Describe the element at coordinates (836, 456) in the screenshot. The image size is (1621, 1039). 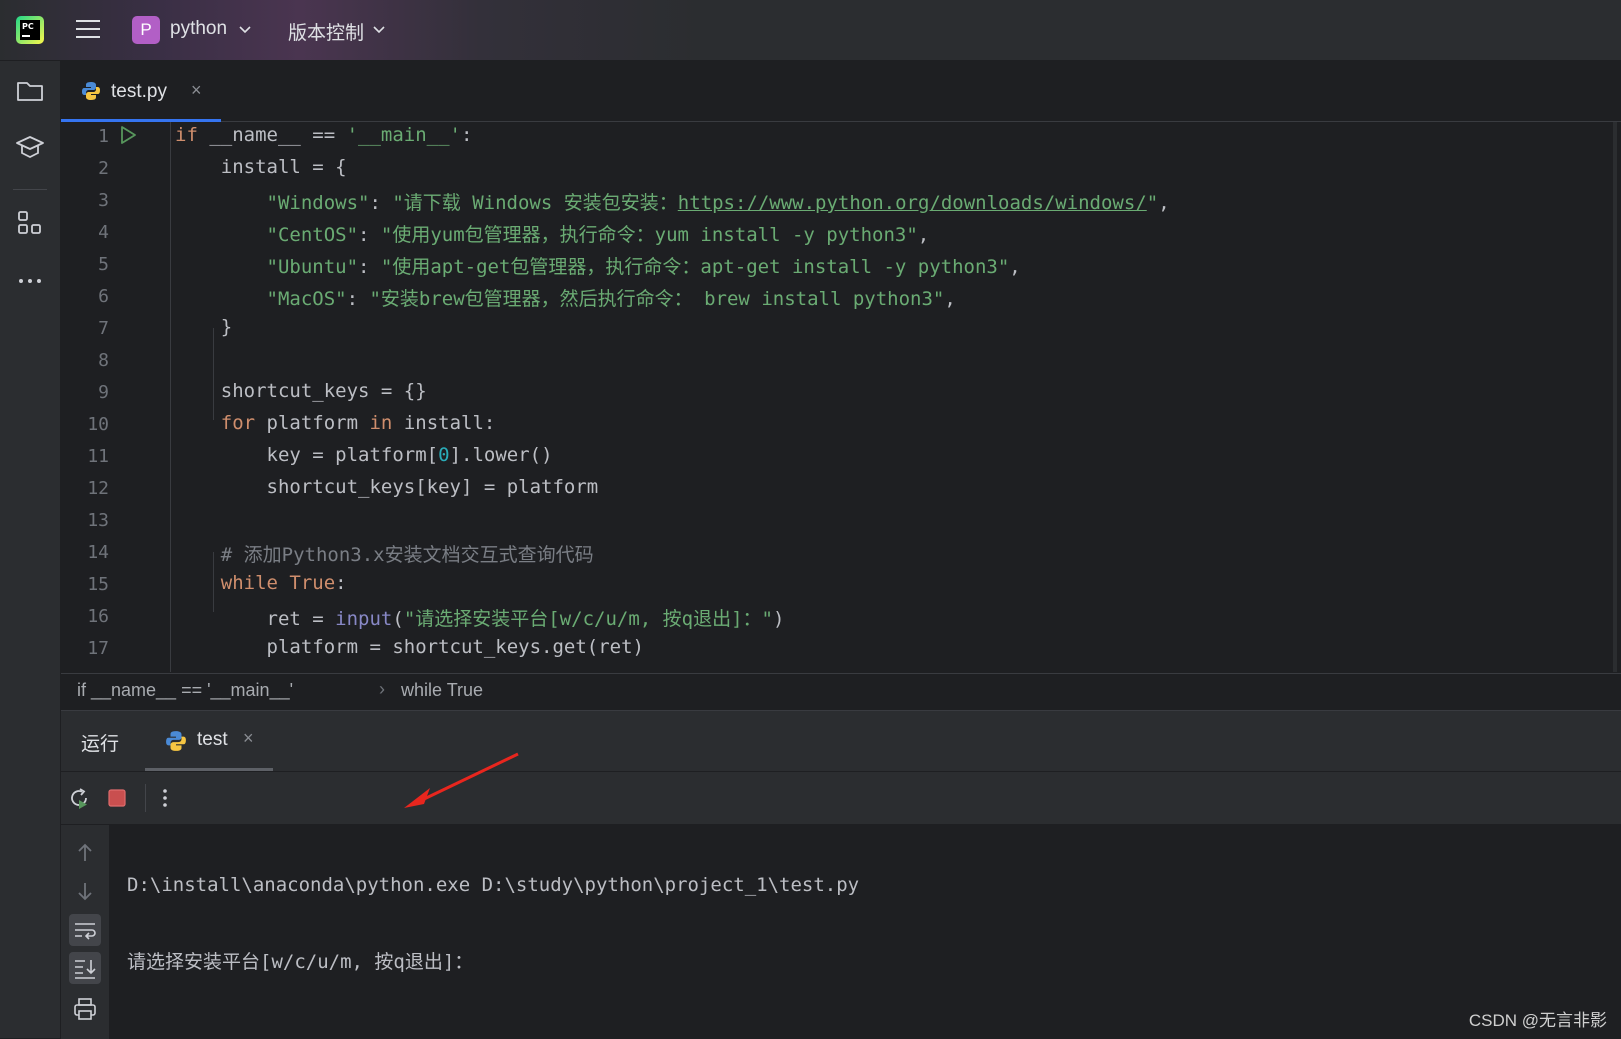
I see `code-line: 11 key = platform[0].lower()` at that location.